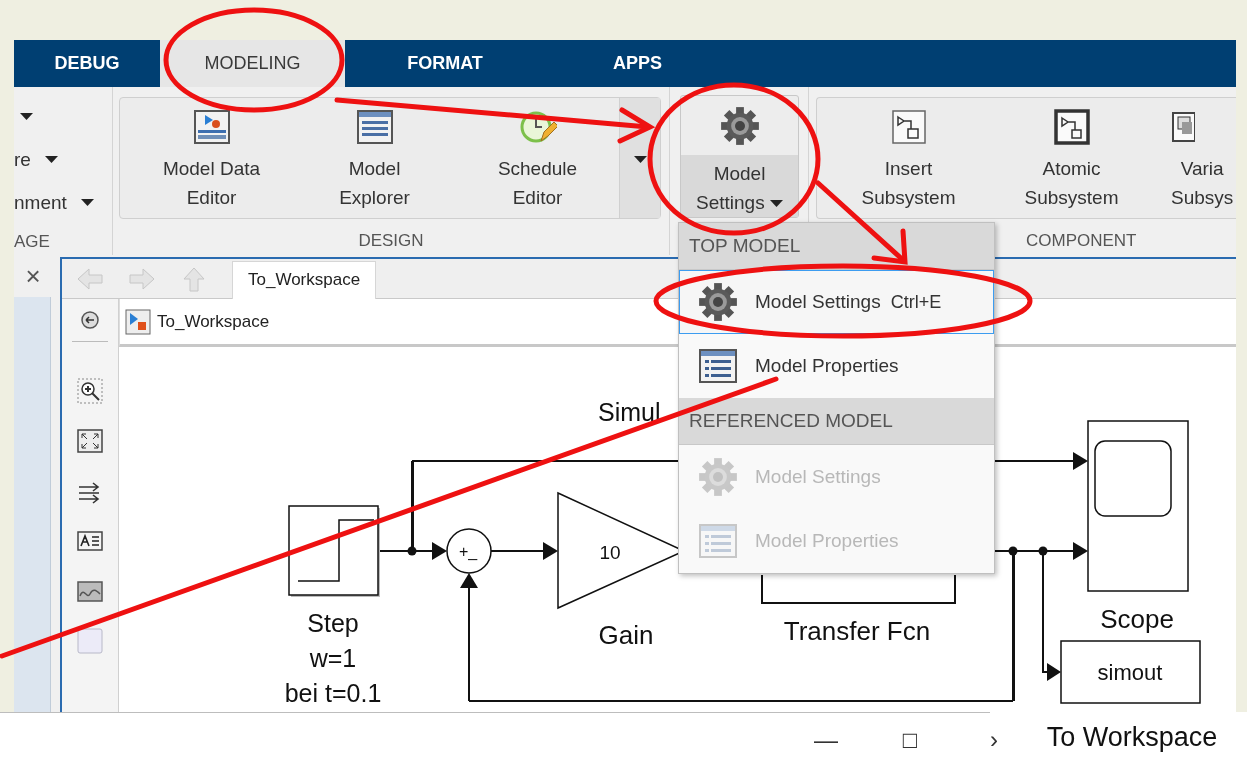 This screenshot has width=1247, height=766. I want to click on ribbon-button: Model Explorer, so click(374, 158).